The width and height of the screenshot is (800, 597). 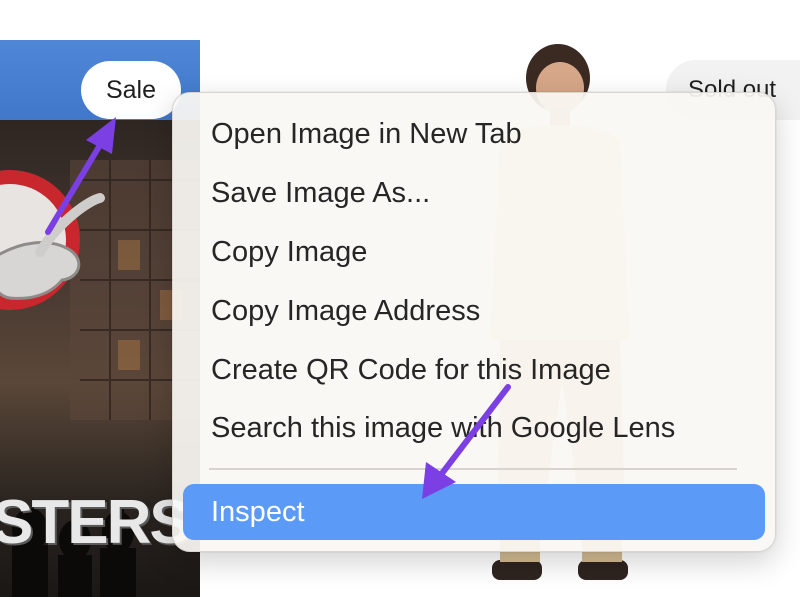 I want to click on menu-item-copy-image: Copy Image, so click(x=474, y=252).